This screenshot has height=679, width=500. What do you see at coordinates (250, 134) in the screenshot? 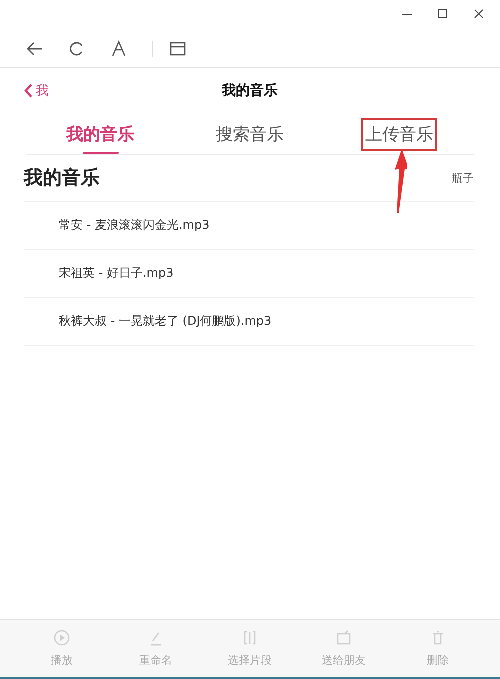
I see `tab: 搜索音乐` at bounding box center [250, 134].